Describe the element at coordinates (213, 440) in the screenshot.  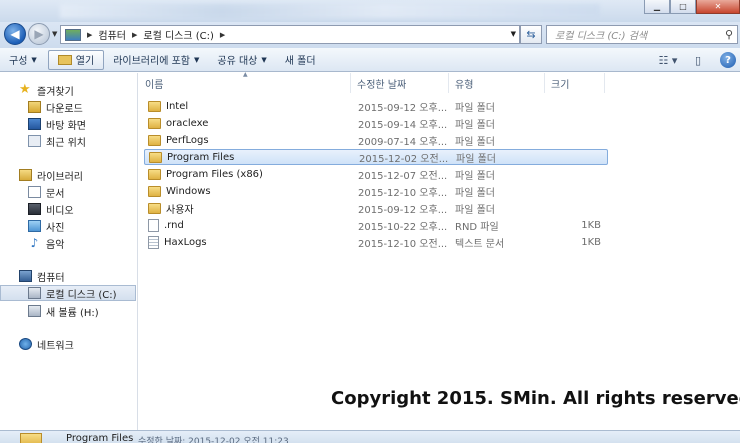
I see `details-modified: 수정한 날짜: 2015-12-02 오전 11:23` at that location.